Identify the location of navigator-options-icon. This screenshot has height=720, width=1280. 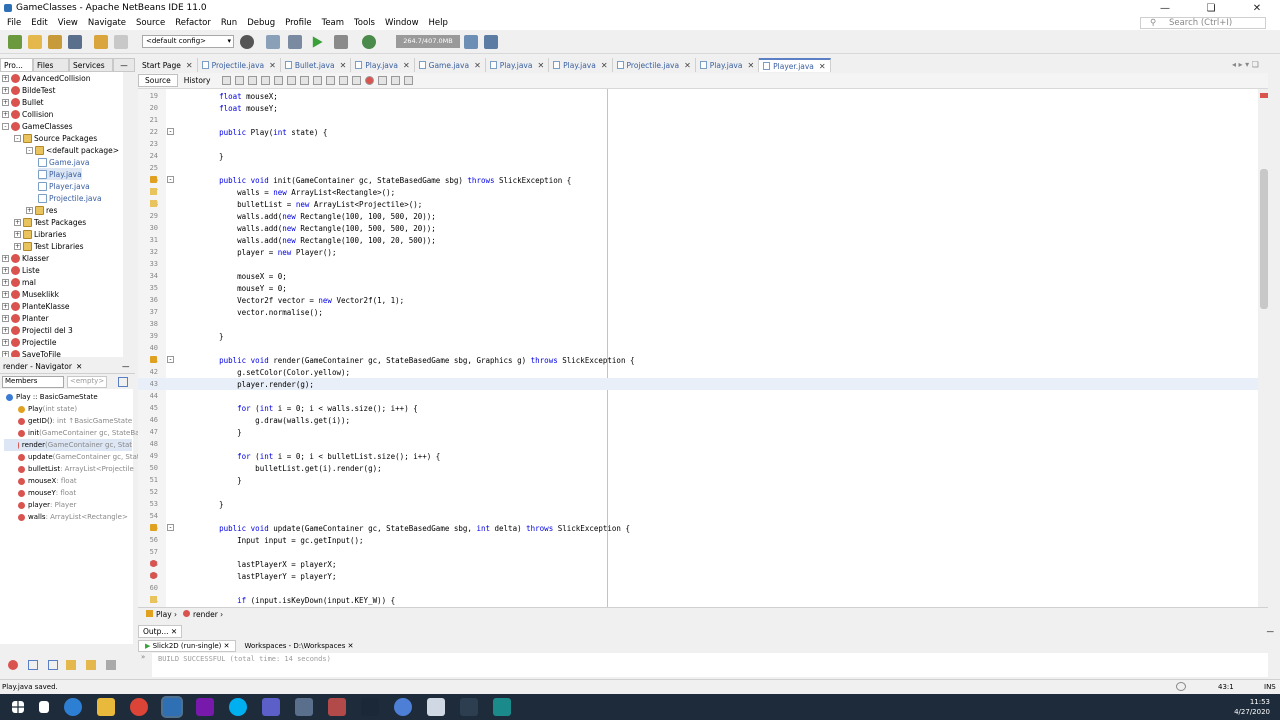
(123, 382).